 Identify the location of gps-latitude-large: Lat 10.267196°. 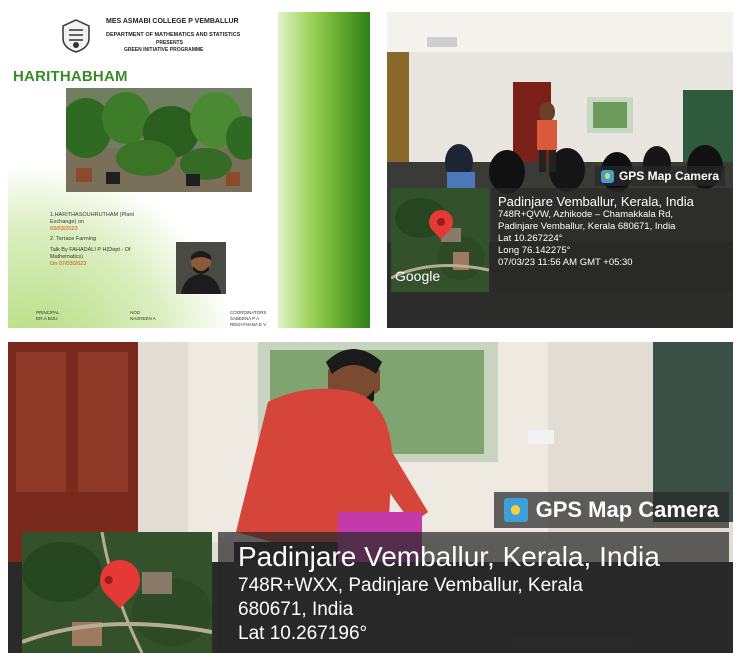
(303, 633).